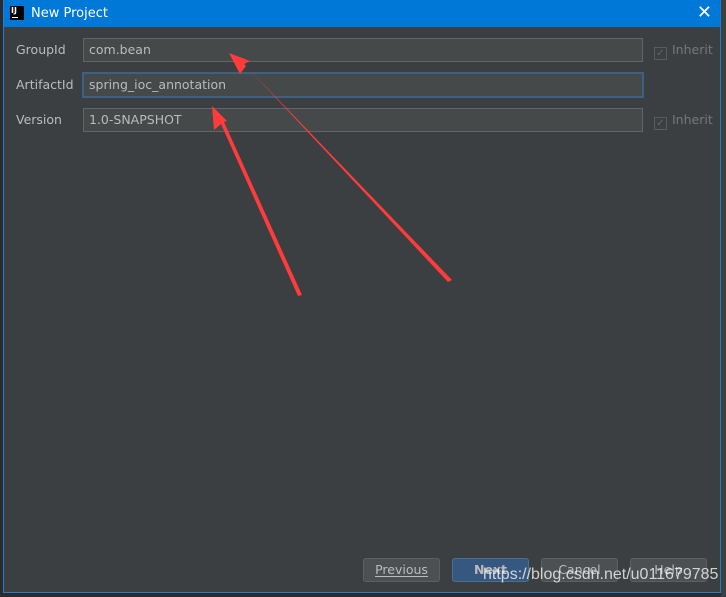  I want to click on arrow-to-artifactid, so click(257, 201).